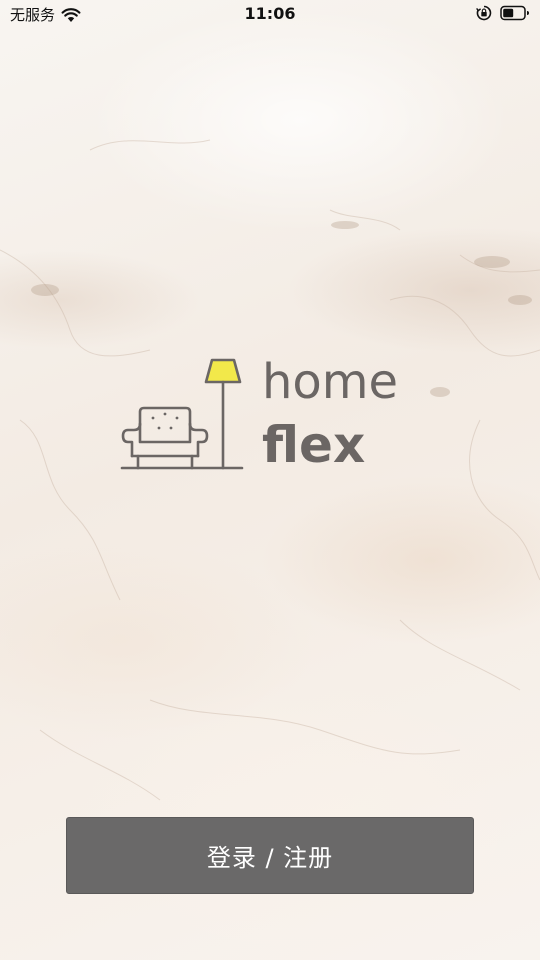 The image size is (540, 960). I want to click on orientation-lock-icon, so click(484, 13).